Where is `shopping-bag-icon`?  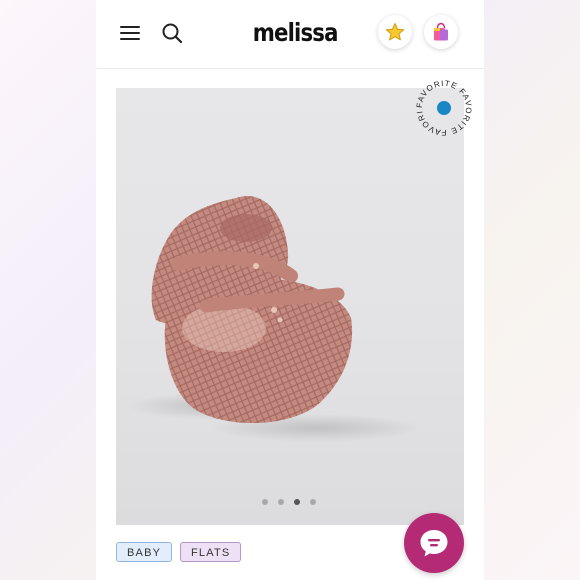 shopping-bag-icon is located at coordinates (441, 31).